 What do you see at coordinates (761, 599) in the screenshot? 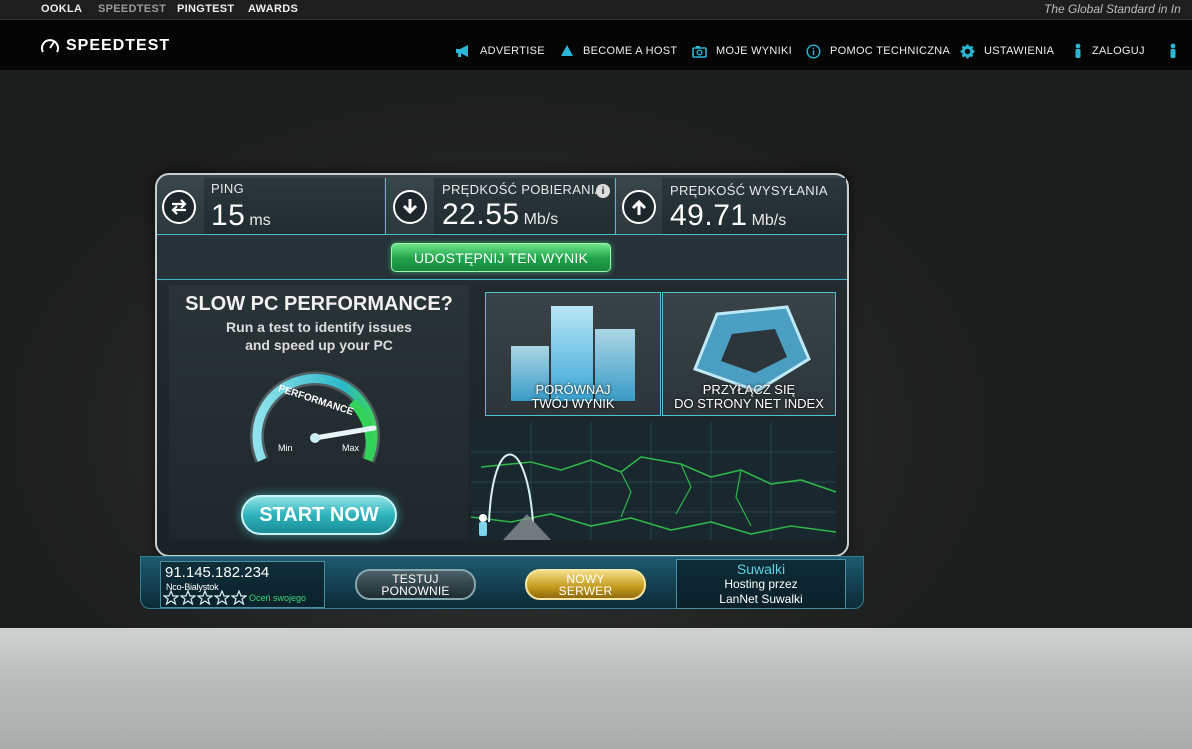
I see `server-host-line: LanNet Suwalki` at bounding box center [761, 599].